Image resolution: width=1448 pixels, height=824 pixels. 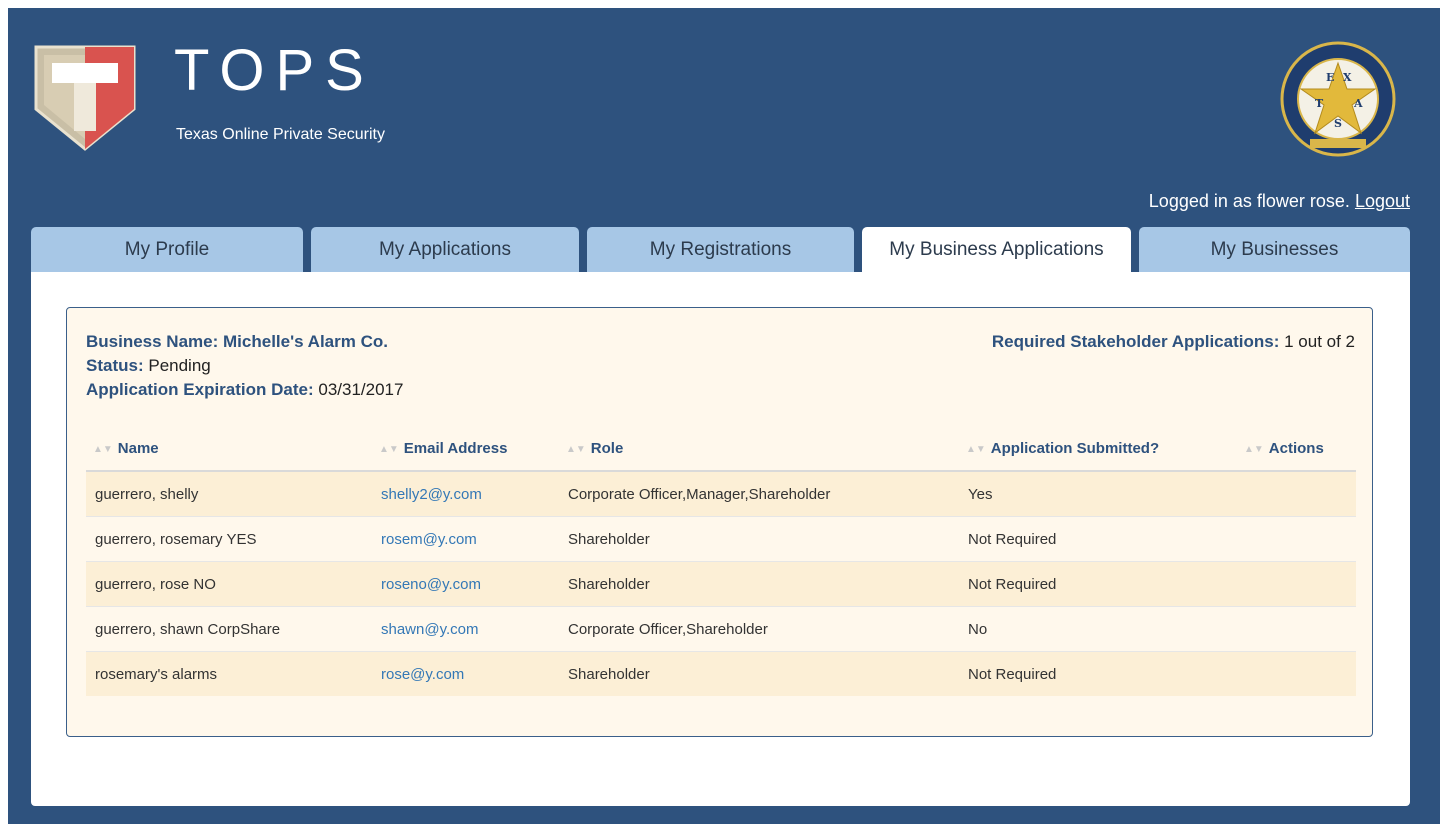 What do you see at coordinates (179, 365) in the screenshot?
I see `status-value: Pending` at bounding box center [179, 365].